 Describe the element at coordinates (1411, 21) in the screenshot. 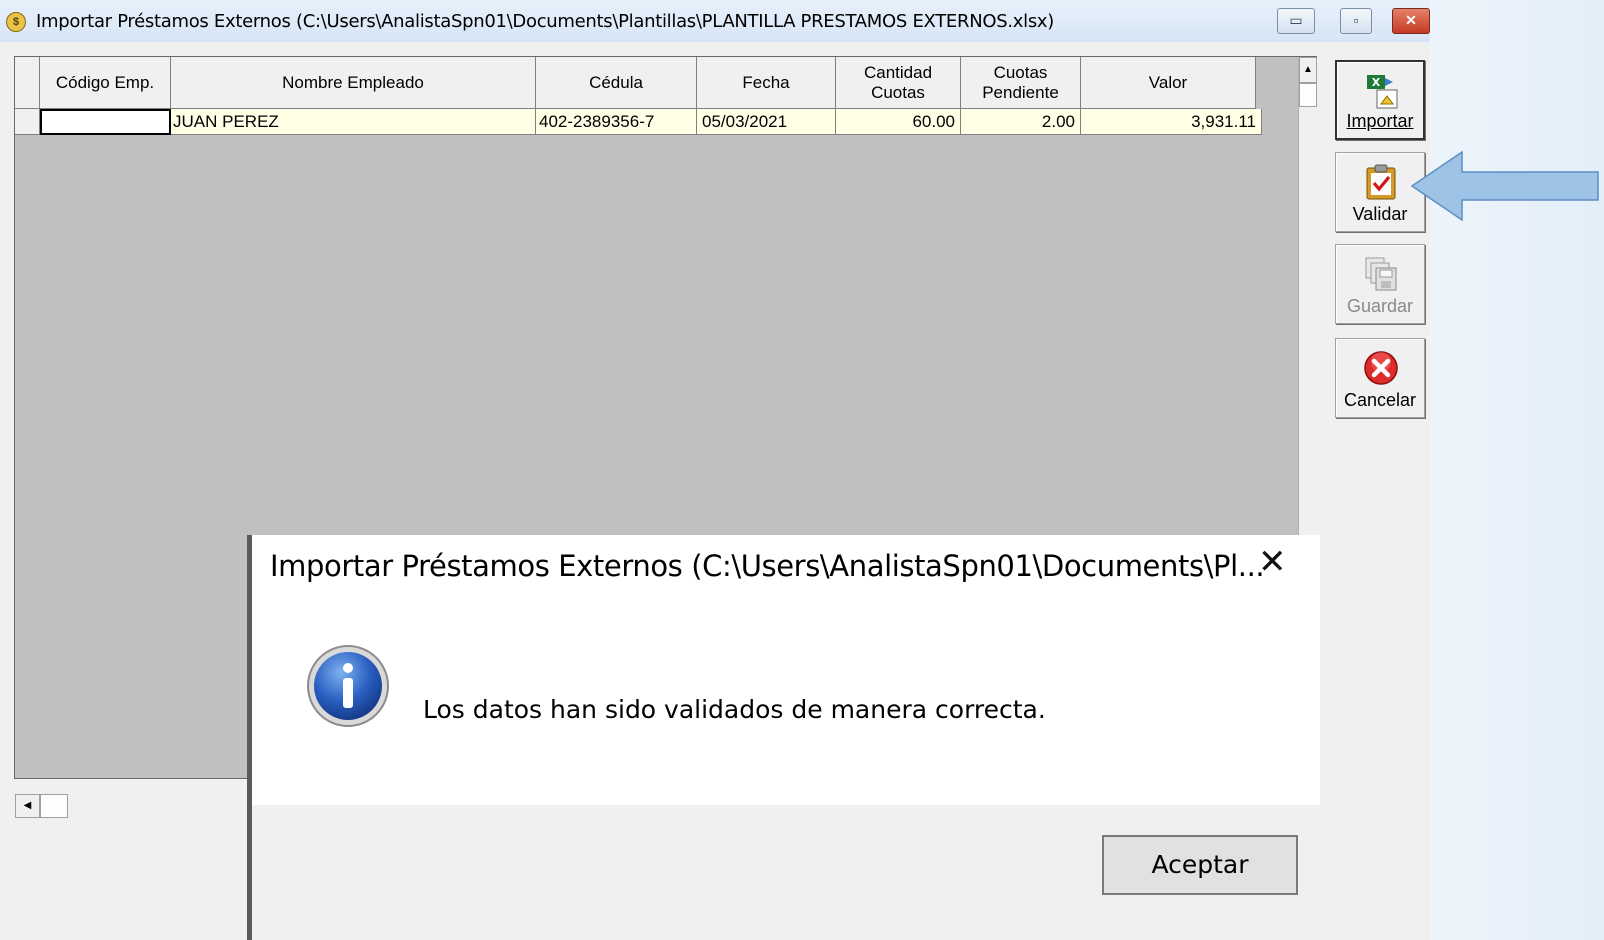

I see `close-button: ✕` at that location.